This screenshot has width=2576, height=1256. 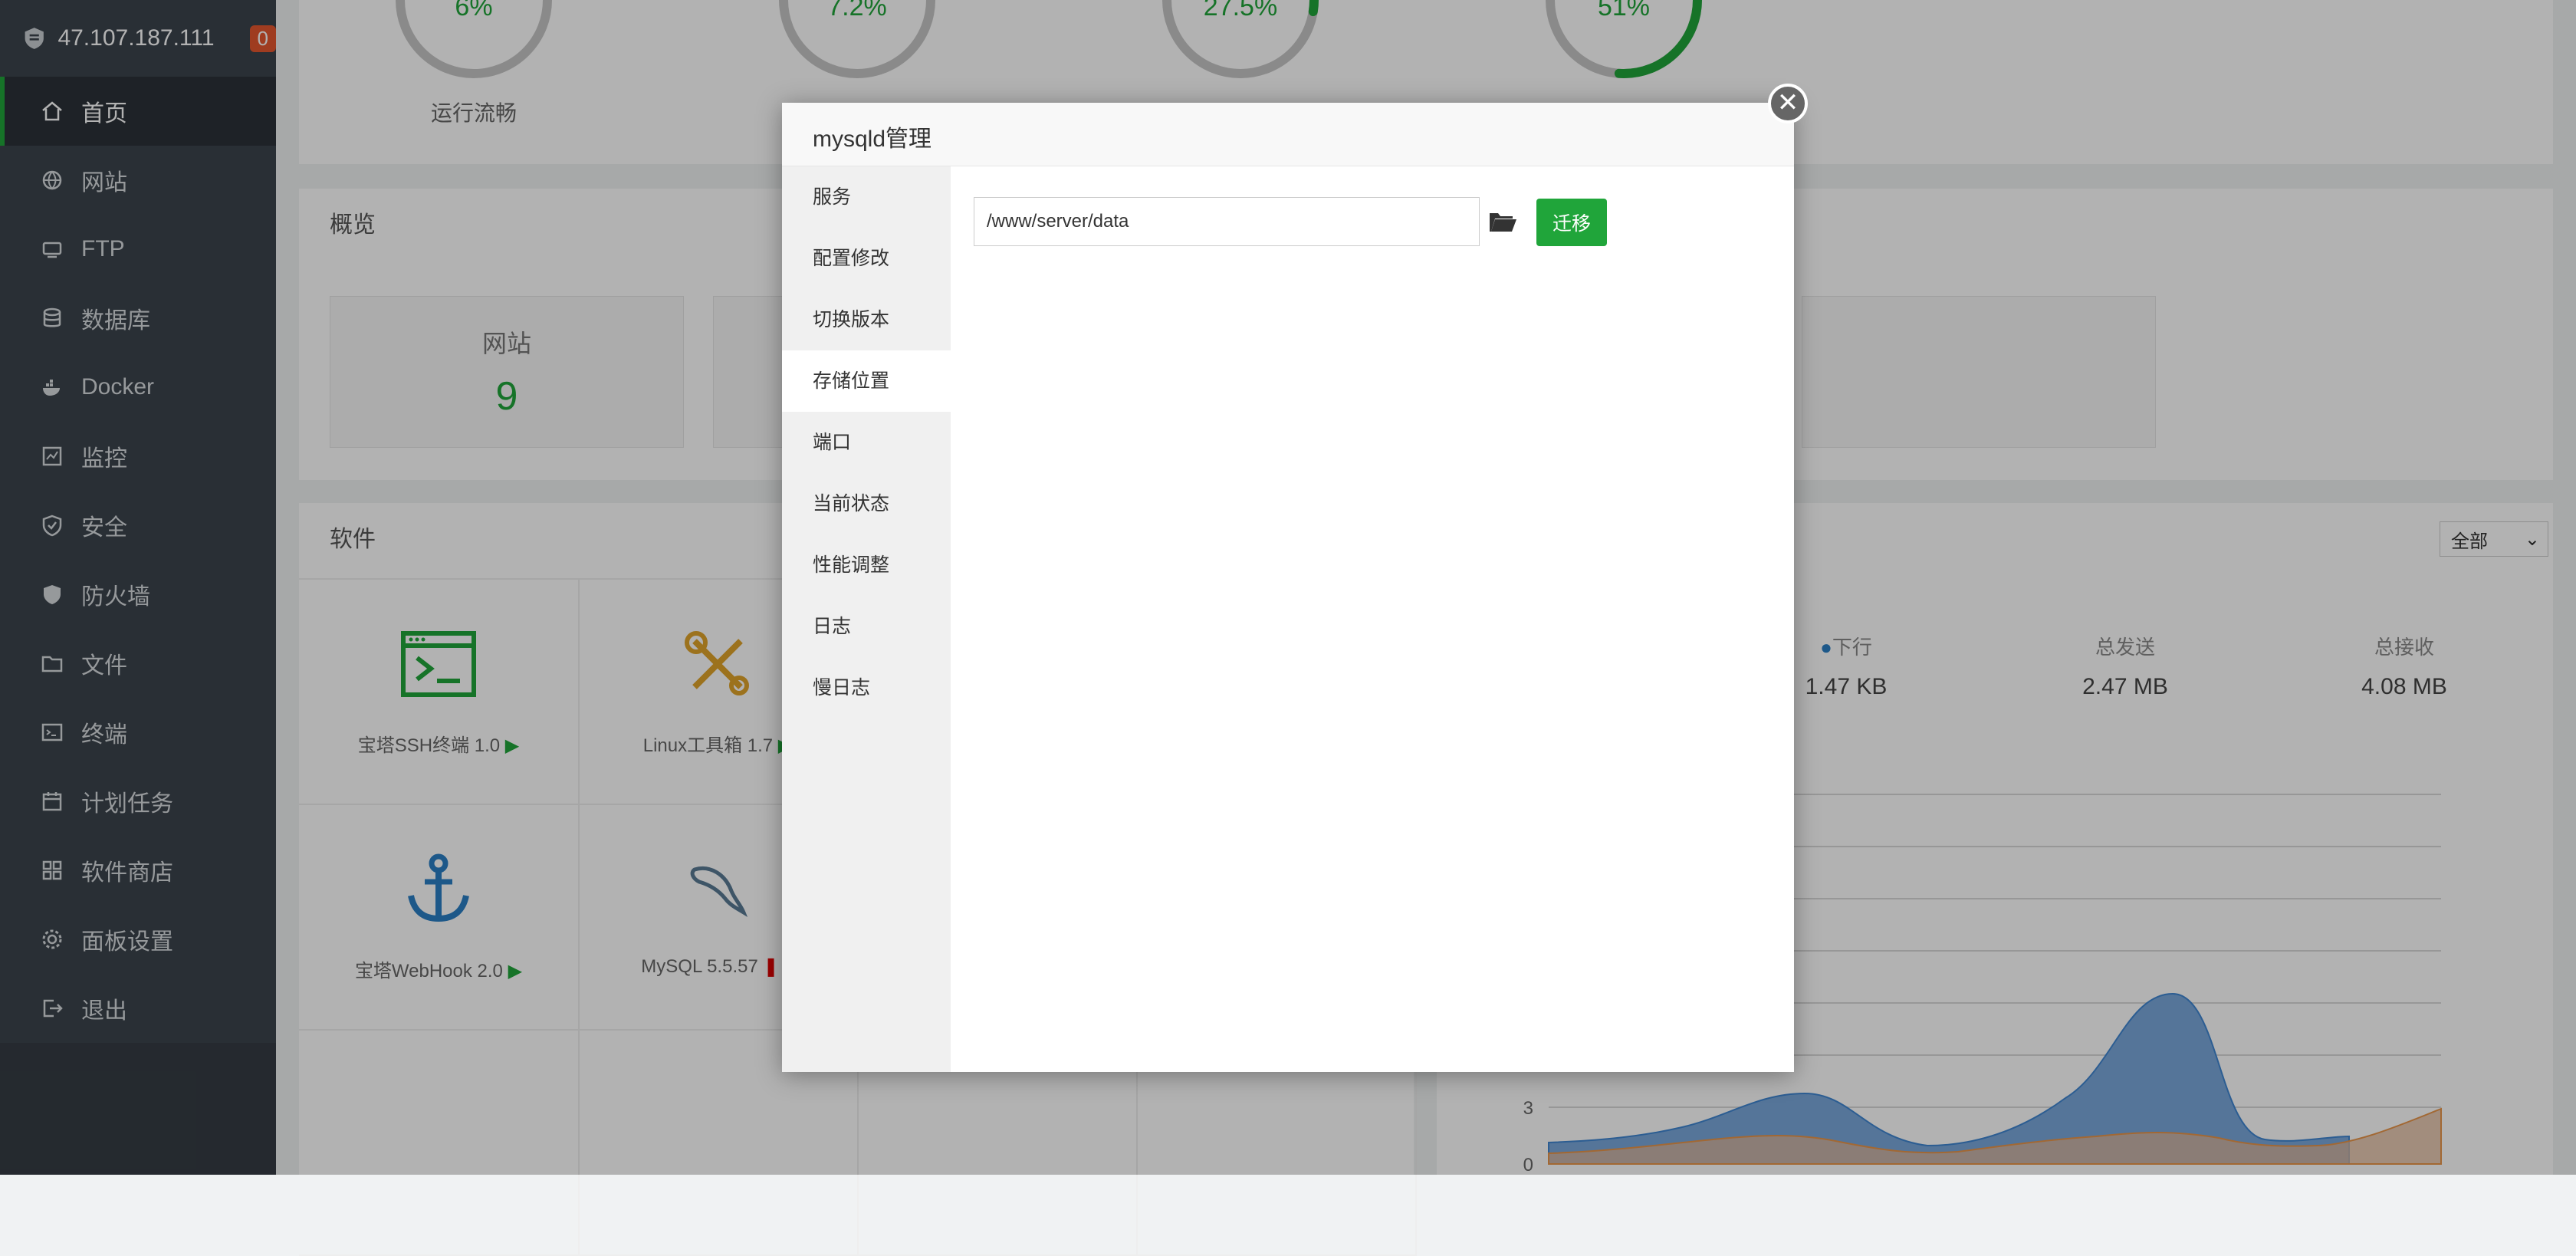 I want to click on modal-header: mysqld管理, so click(x=1288, y=134).